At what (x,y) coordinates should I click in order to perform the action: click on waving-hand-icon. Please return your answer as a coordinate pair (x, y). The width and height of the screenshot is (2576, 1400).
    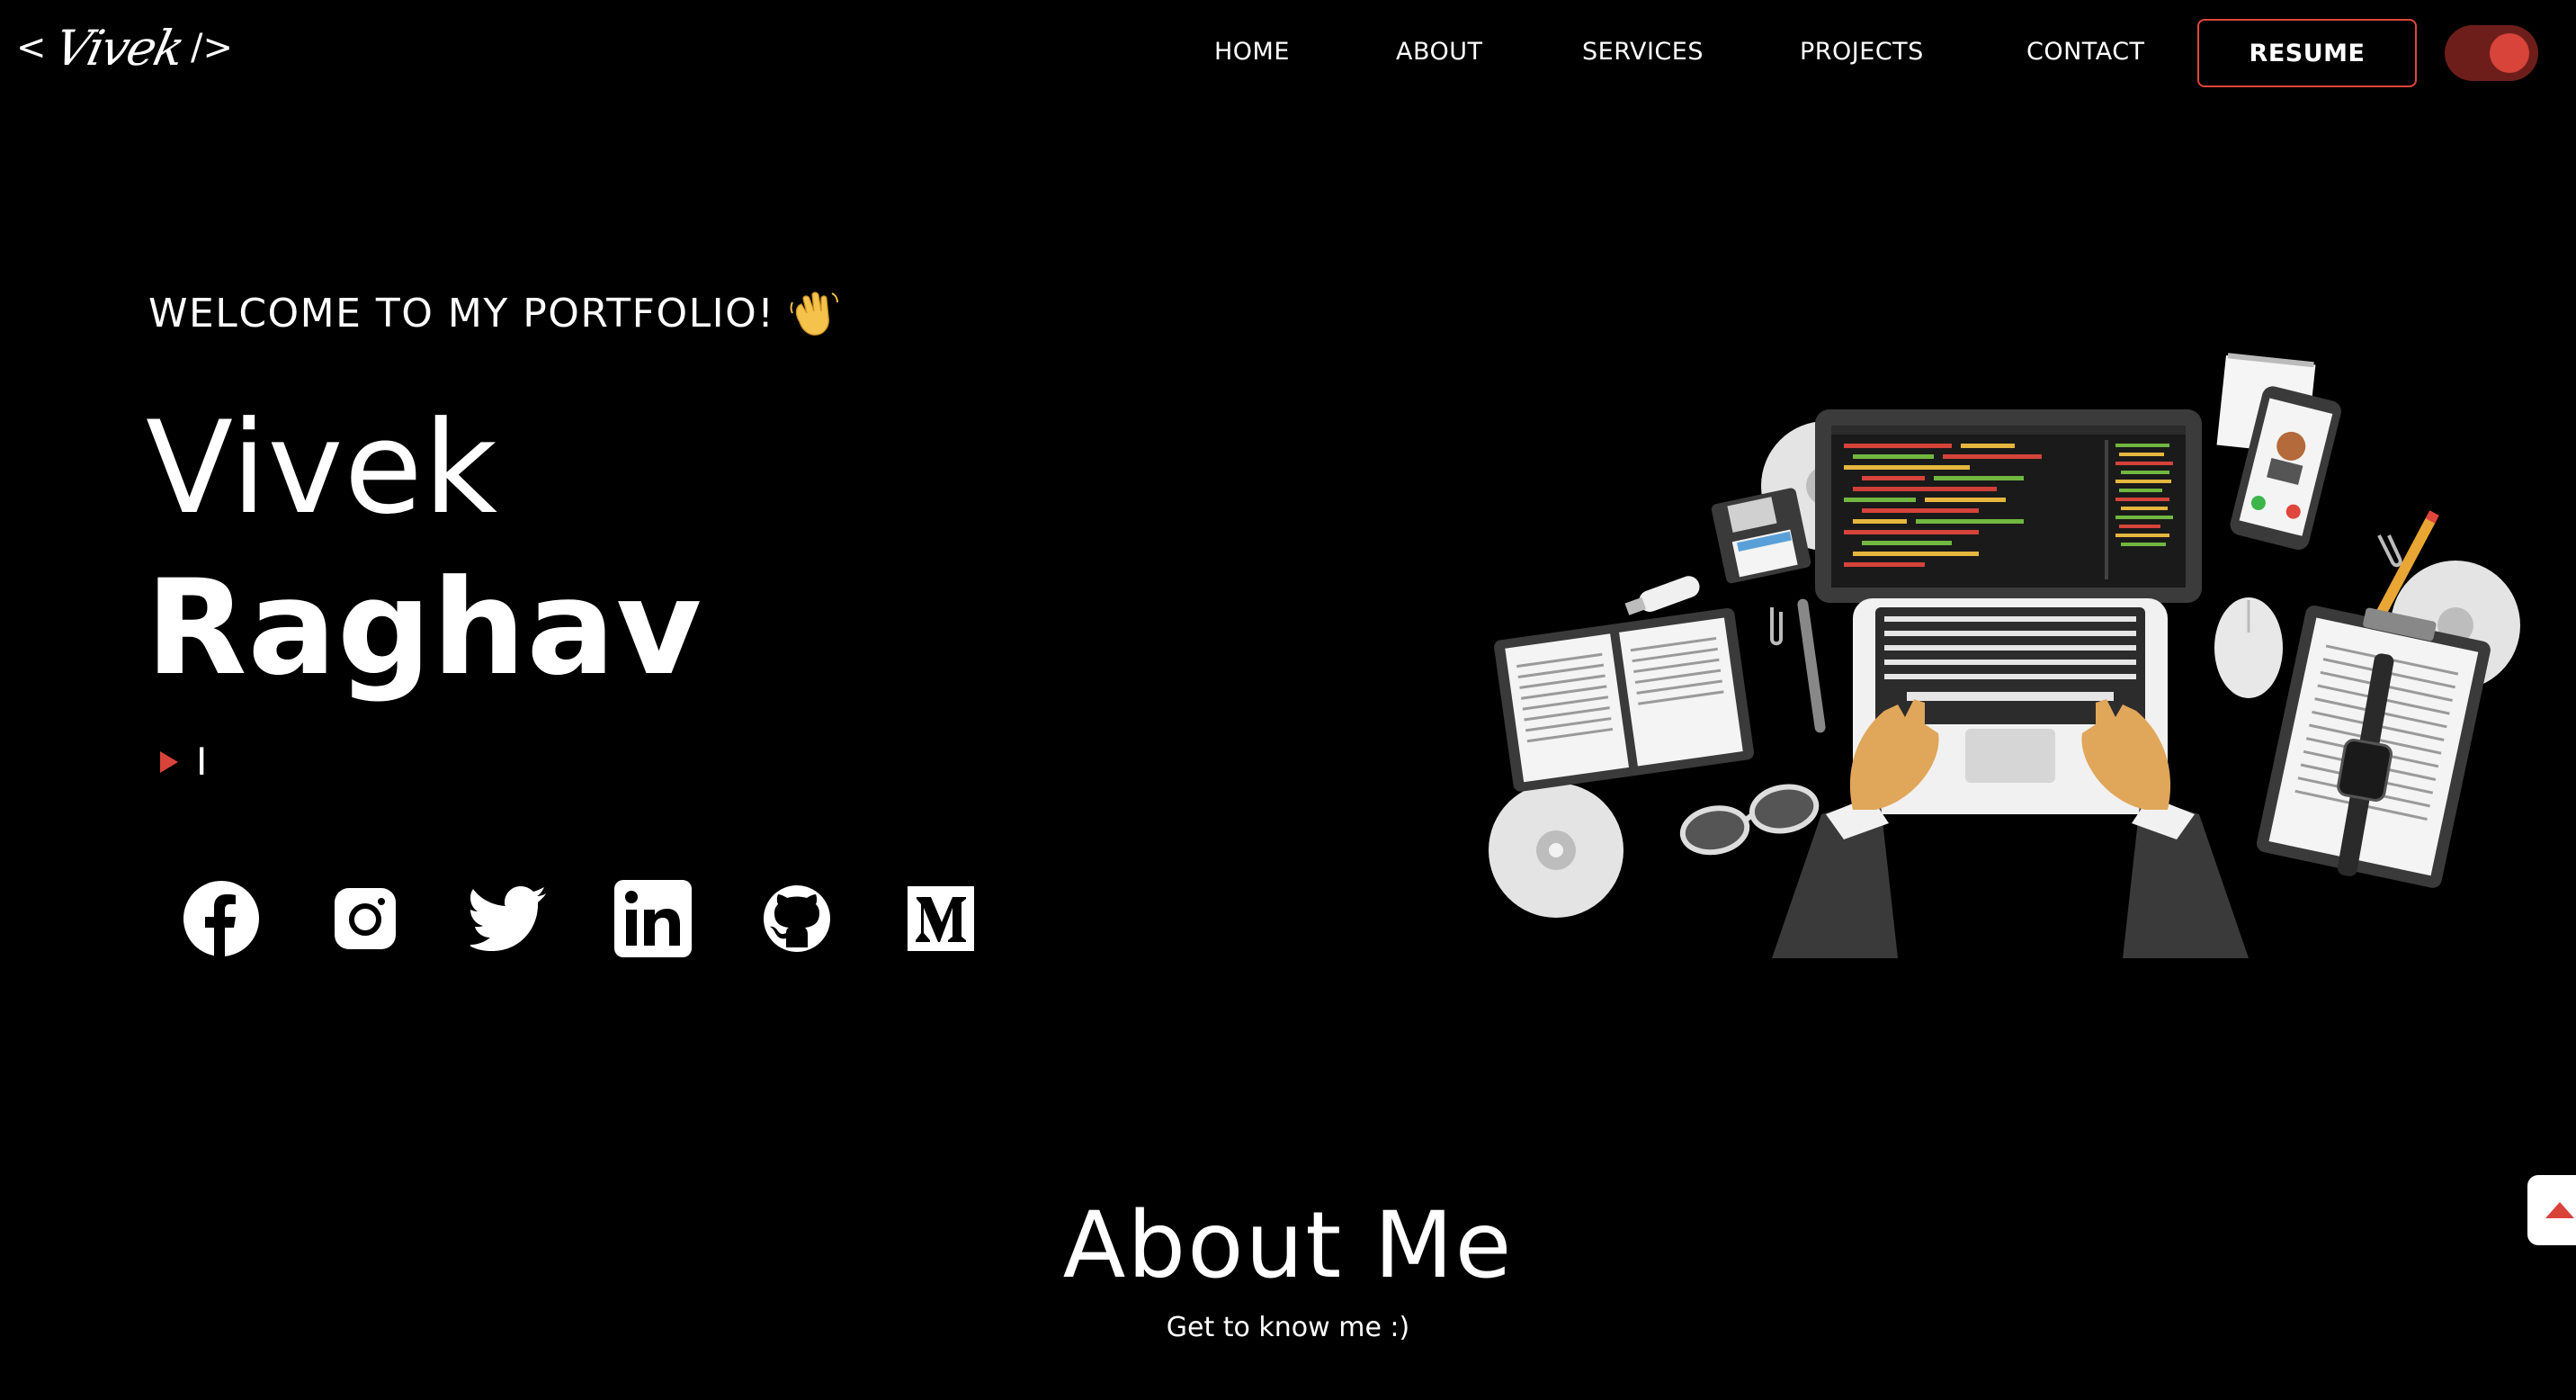
    Looking at the image, I should click on (814, 314).